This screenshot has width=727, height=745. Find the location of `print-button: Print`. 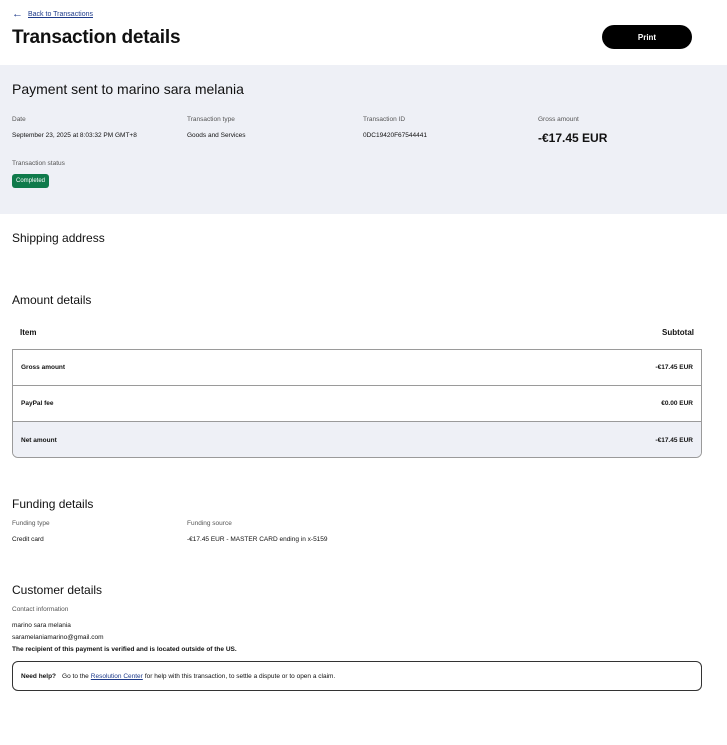

print-button: Print is located at coordinates (647, 37).